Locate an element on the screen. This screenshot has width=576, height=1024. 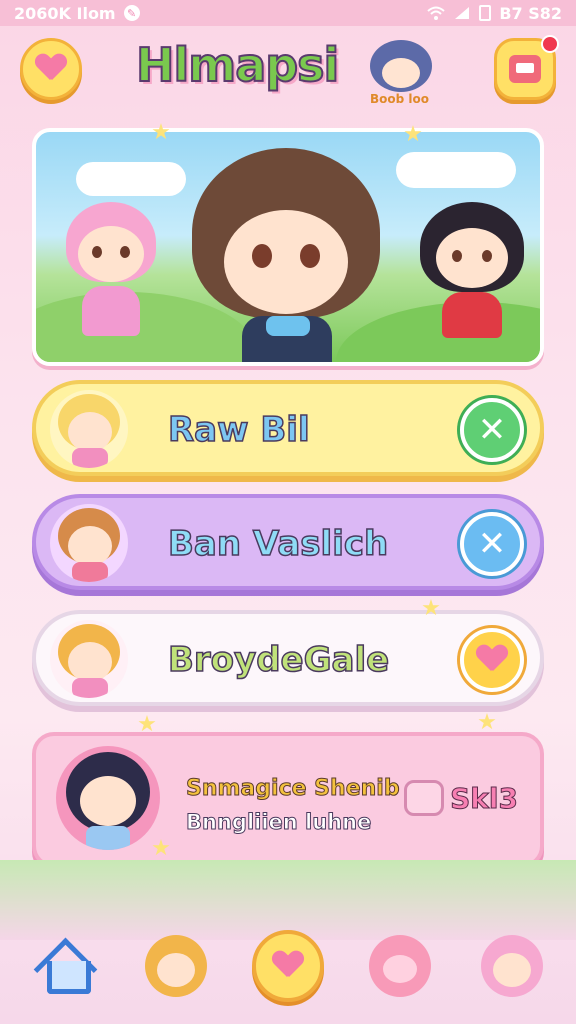
home-icon is located at coordinates (64, 967).